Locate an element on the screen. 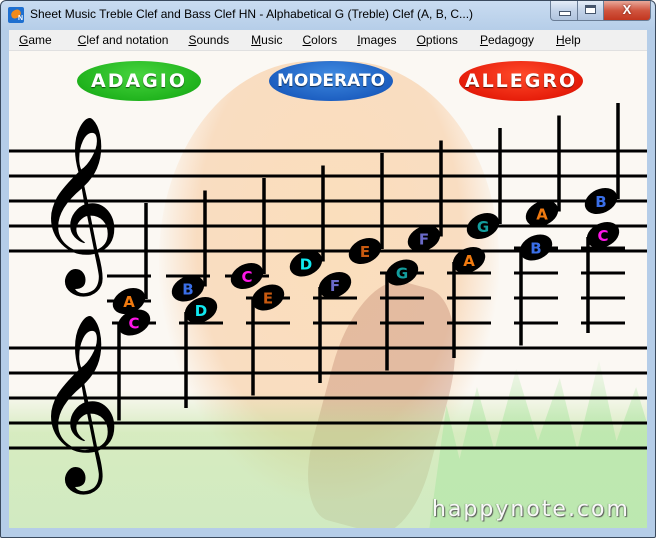 The width and height of the screenshot is (656, 538). menu-help: Help is located at coordinates (568, 40).